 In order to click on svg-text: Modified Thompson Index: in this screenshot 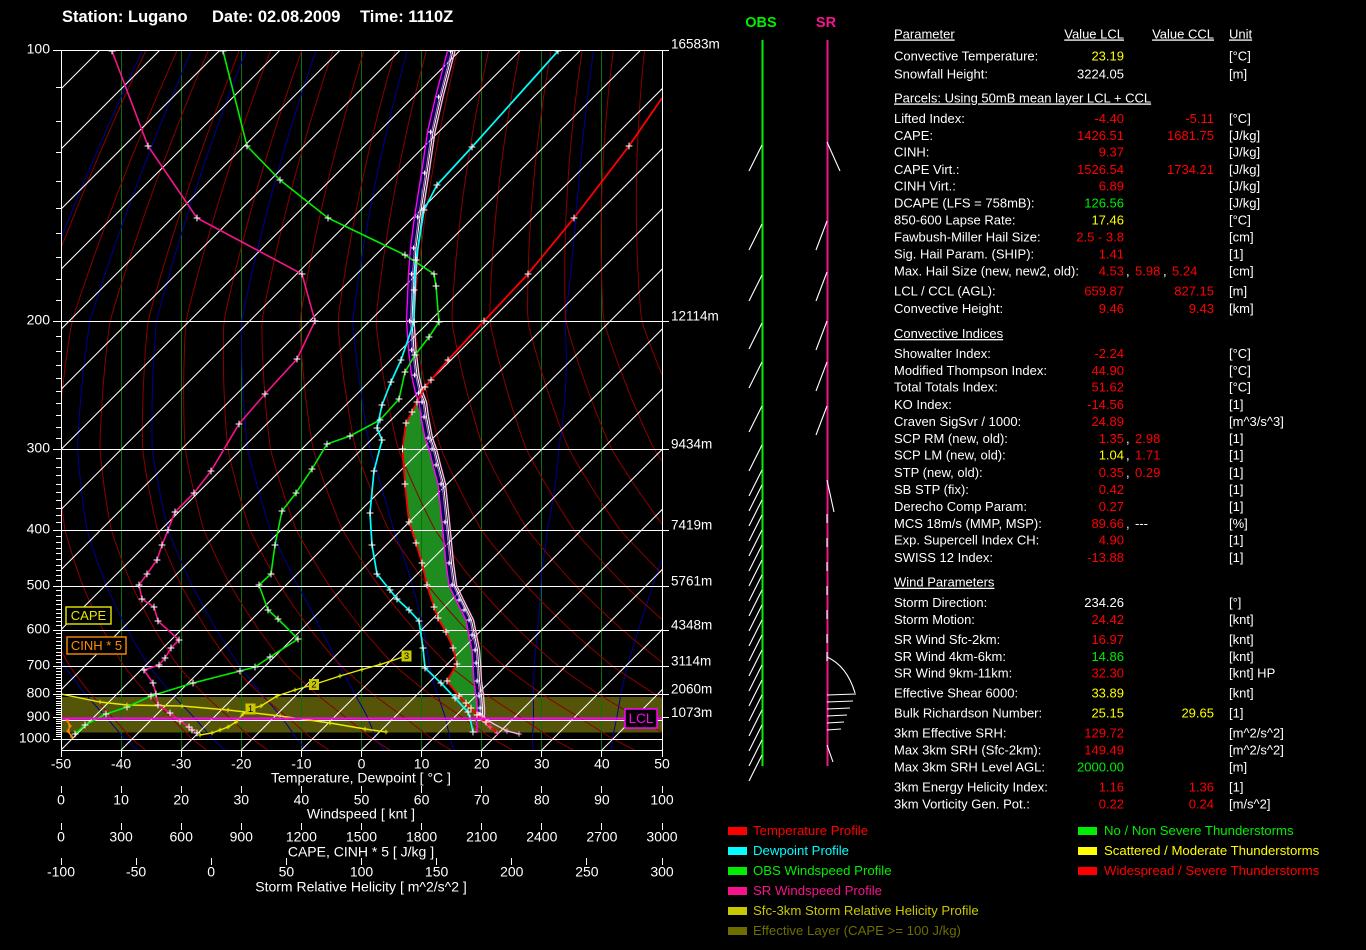, I will do `click(970, 370)`.